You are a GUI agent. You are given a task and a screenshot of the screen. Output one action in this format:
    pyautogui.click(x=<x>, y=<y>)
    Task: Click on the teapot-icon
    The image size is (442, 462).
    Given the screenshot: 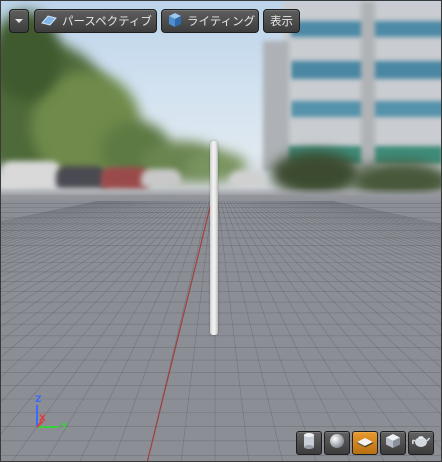 What is the action you would take?
    pyautogui.click(x=421, y=443)
    